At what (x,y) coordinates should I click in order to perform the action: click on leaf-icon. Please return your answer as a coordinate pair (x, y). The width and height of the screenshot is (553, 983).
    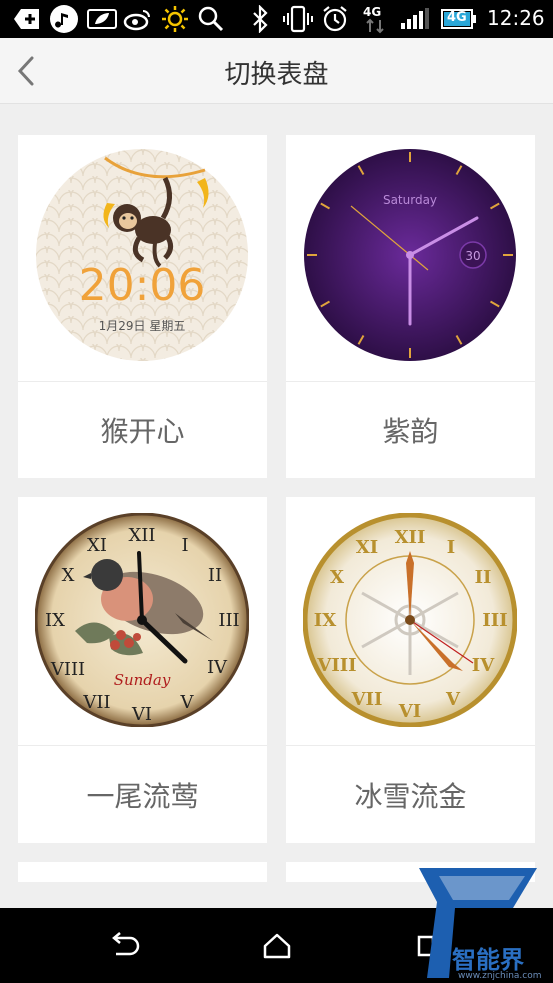
    Looking at the image, I should click on (102, 19).